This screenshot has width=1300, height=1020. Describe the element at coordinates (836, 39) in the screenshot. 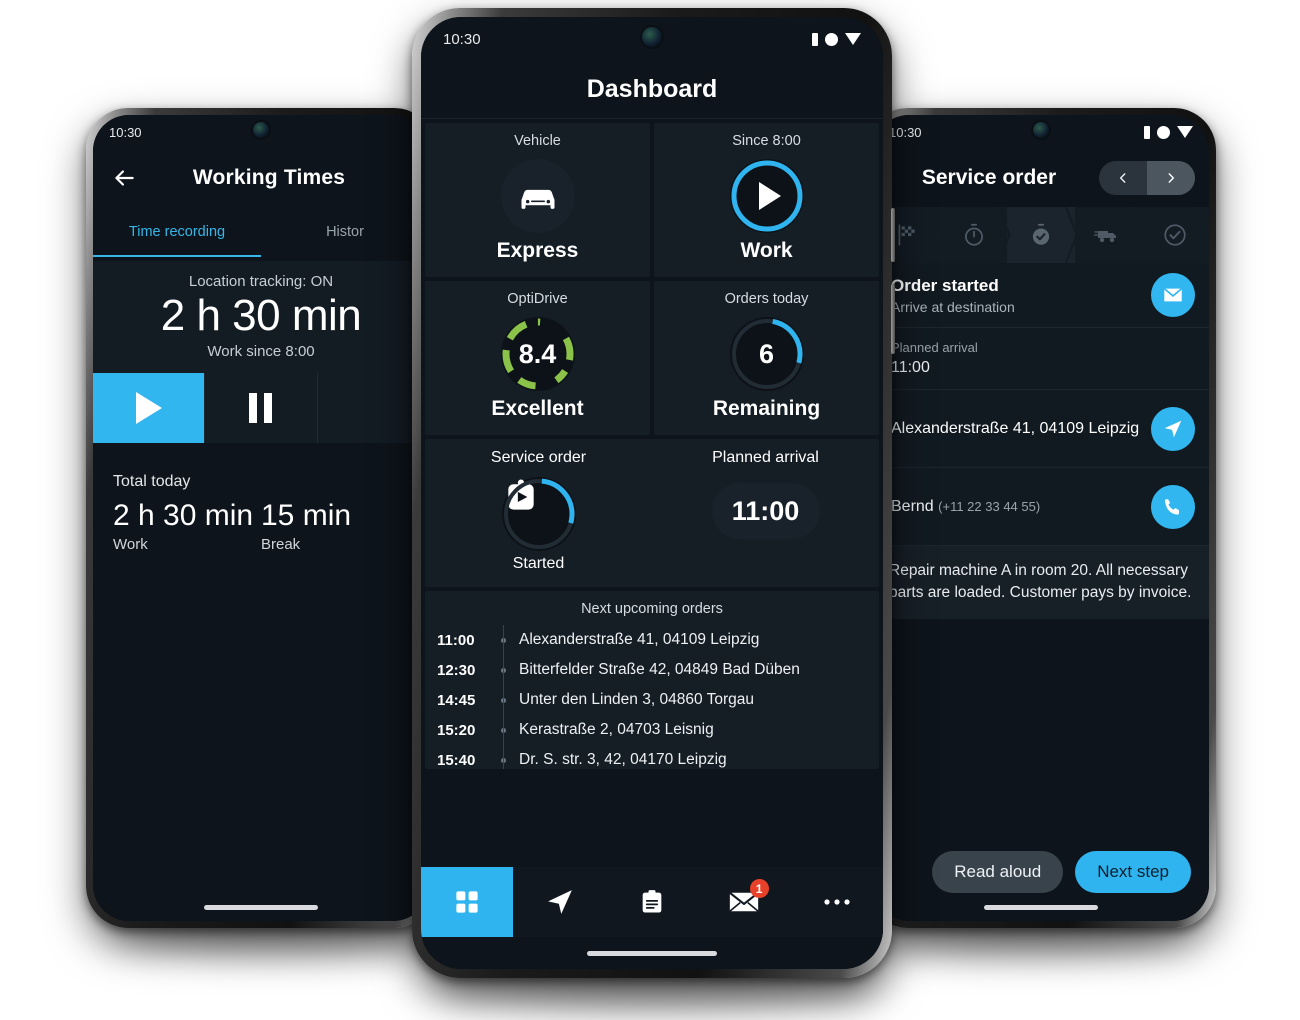

I see `status-icons-center` at that location.